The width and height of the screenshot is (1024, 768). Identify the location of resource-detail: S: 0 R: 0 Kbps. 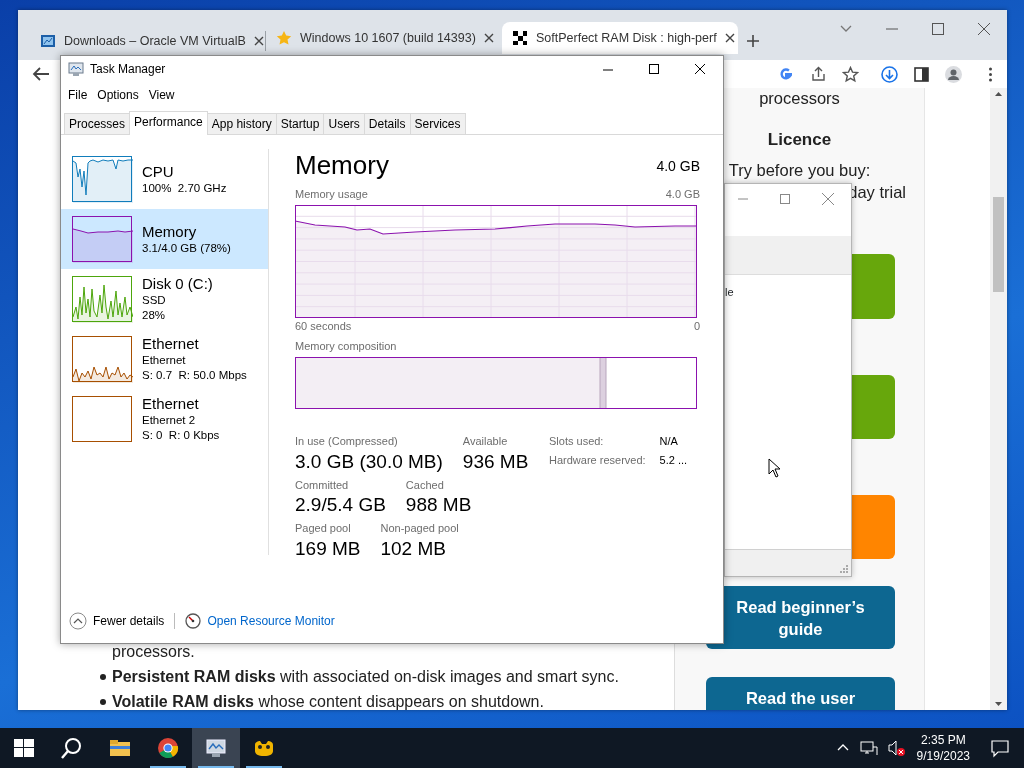
(181, 435).